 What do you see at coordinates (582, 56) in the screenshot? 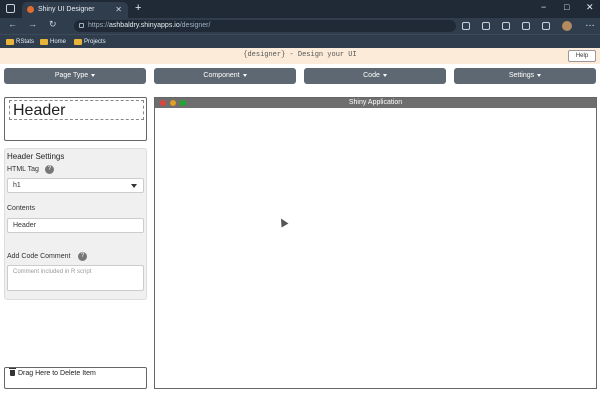
I see `help-button: Help` at bounding box center [582, 56].